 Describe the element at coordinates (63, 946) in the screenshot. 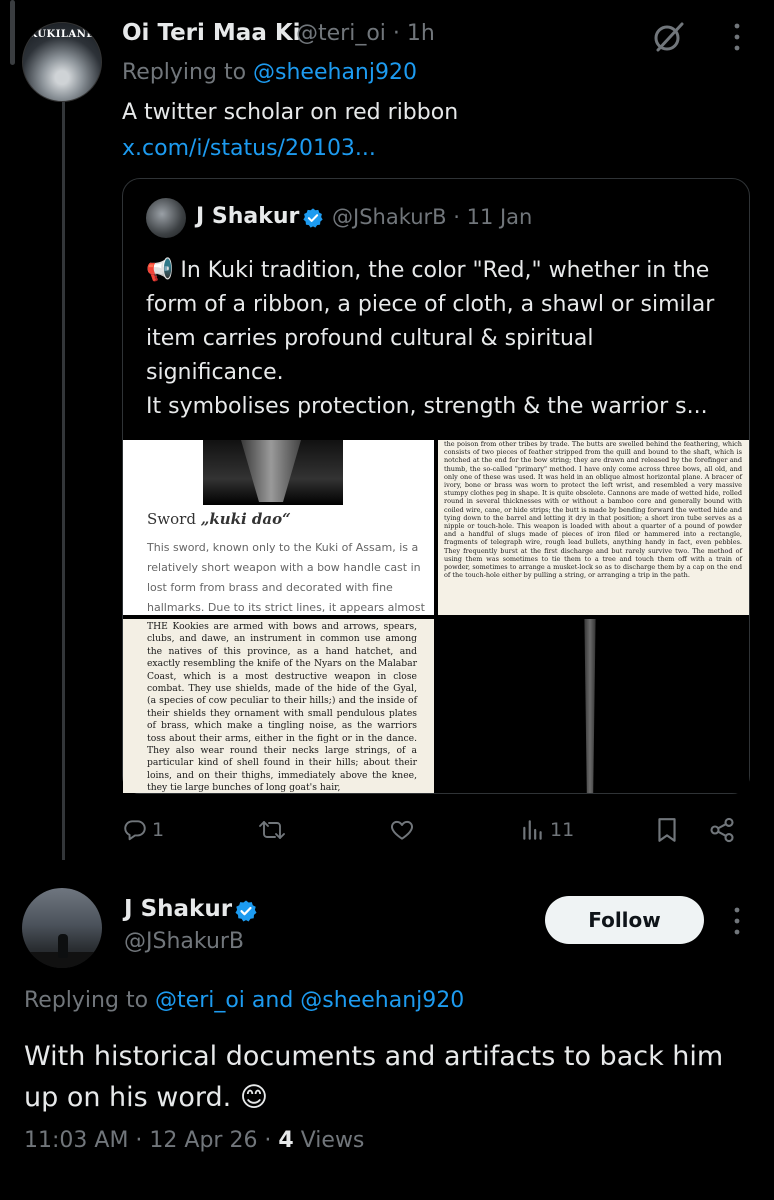

I see `avatar-figure` at that location.